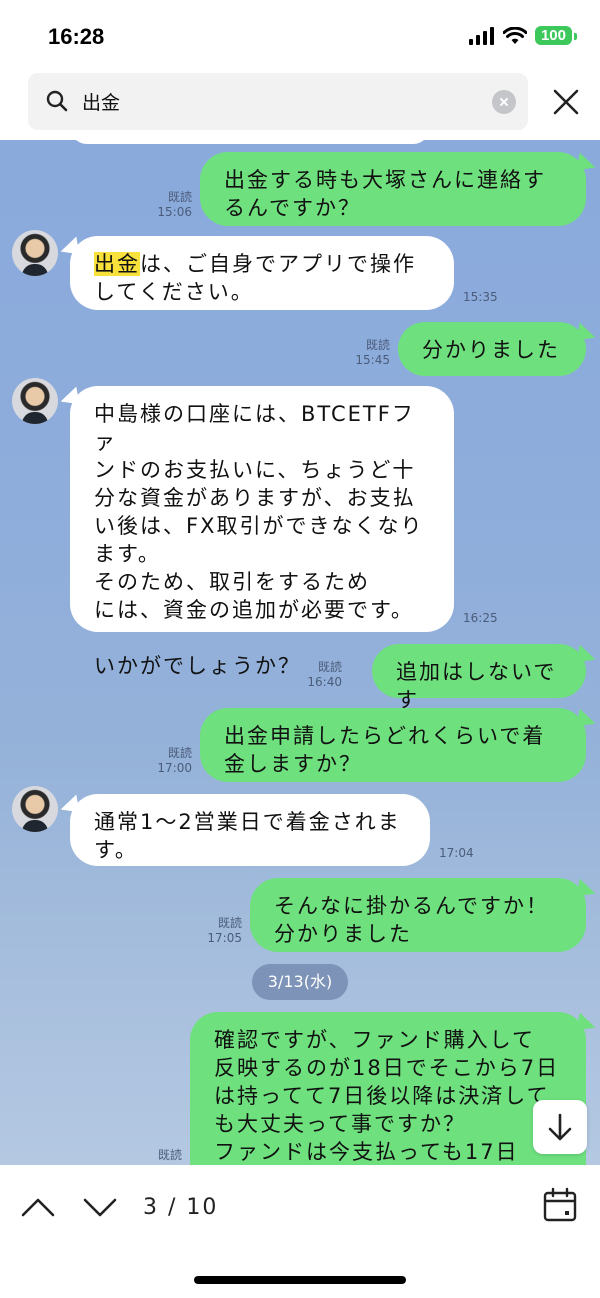 The width and height of the screenshot is (600, 1298). Describe the element at coordinates (481, 35) in the screenshot. I see `signal-icon` at that location.